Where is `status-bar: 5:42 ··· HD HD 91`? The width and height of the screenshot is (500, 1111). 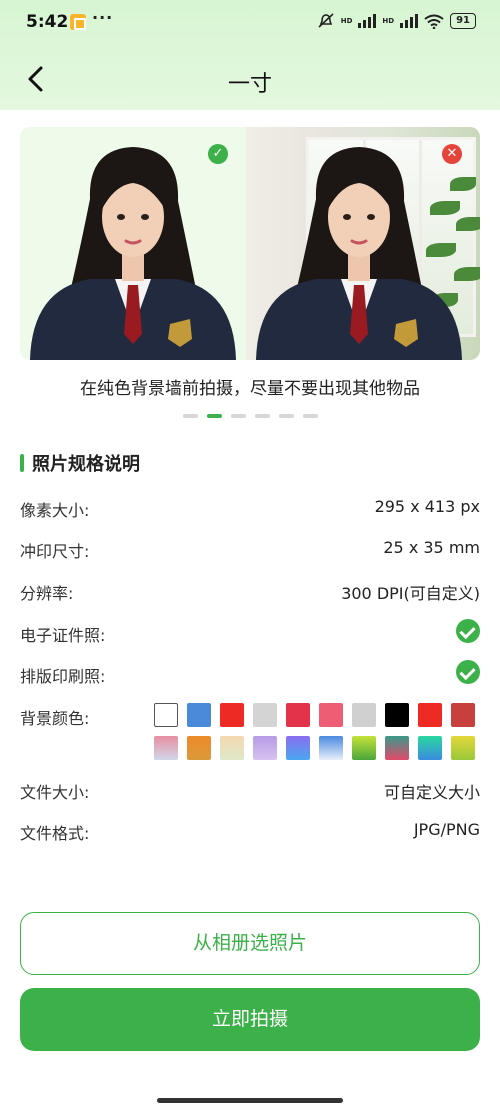
status-bar: 5:42 ··· HD HD 91 is located at coordinates (250, 24).